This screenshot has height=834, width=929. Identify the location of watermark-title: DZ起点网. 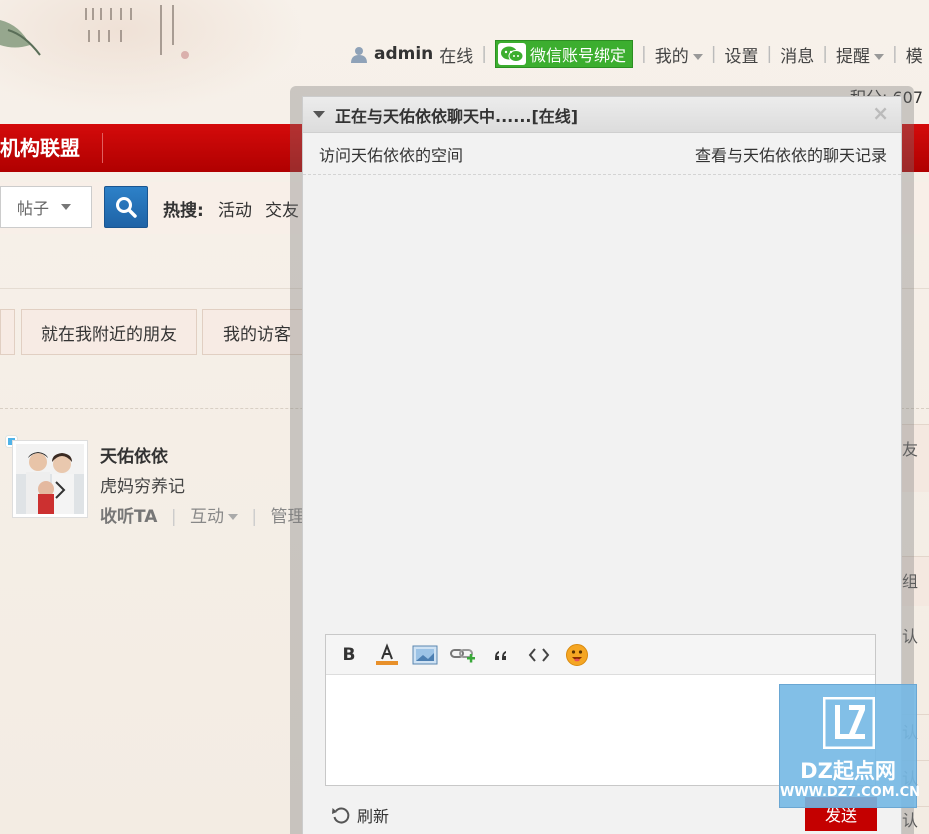
(848, 771).